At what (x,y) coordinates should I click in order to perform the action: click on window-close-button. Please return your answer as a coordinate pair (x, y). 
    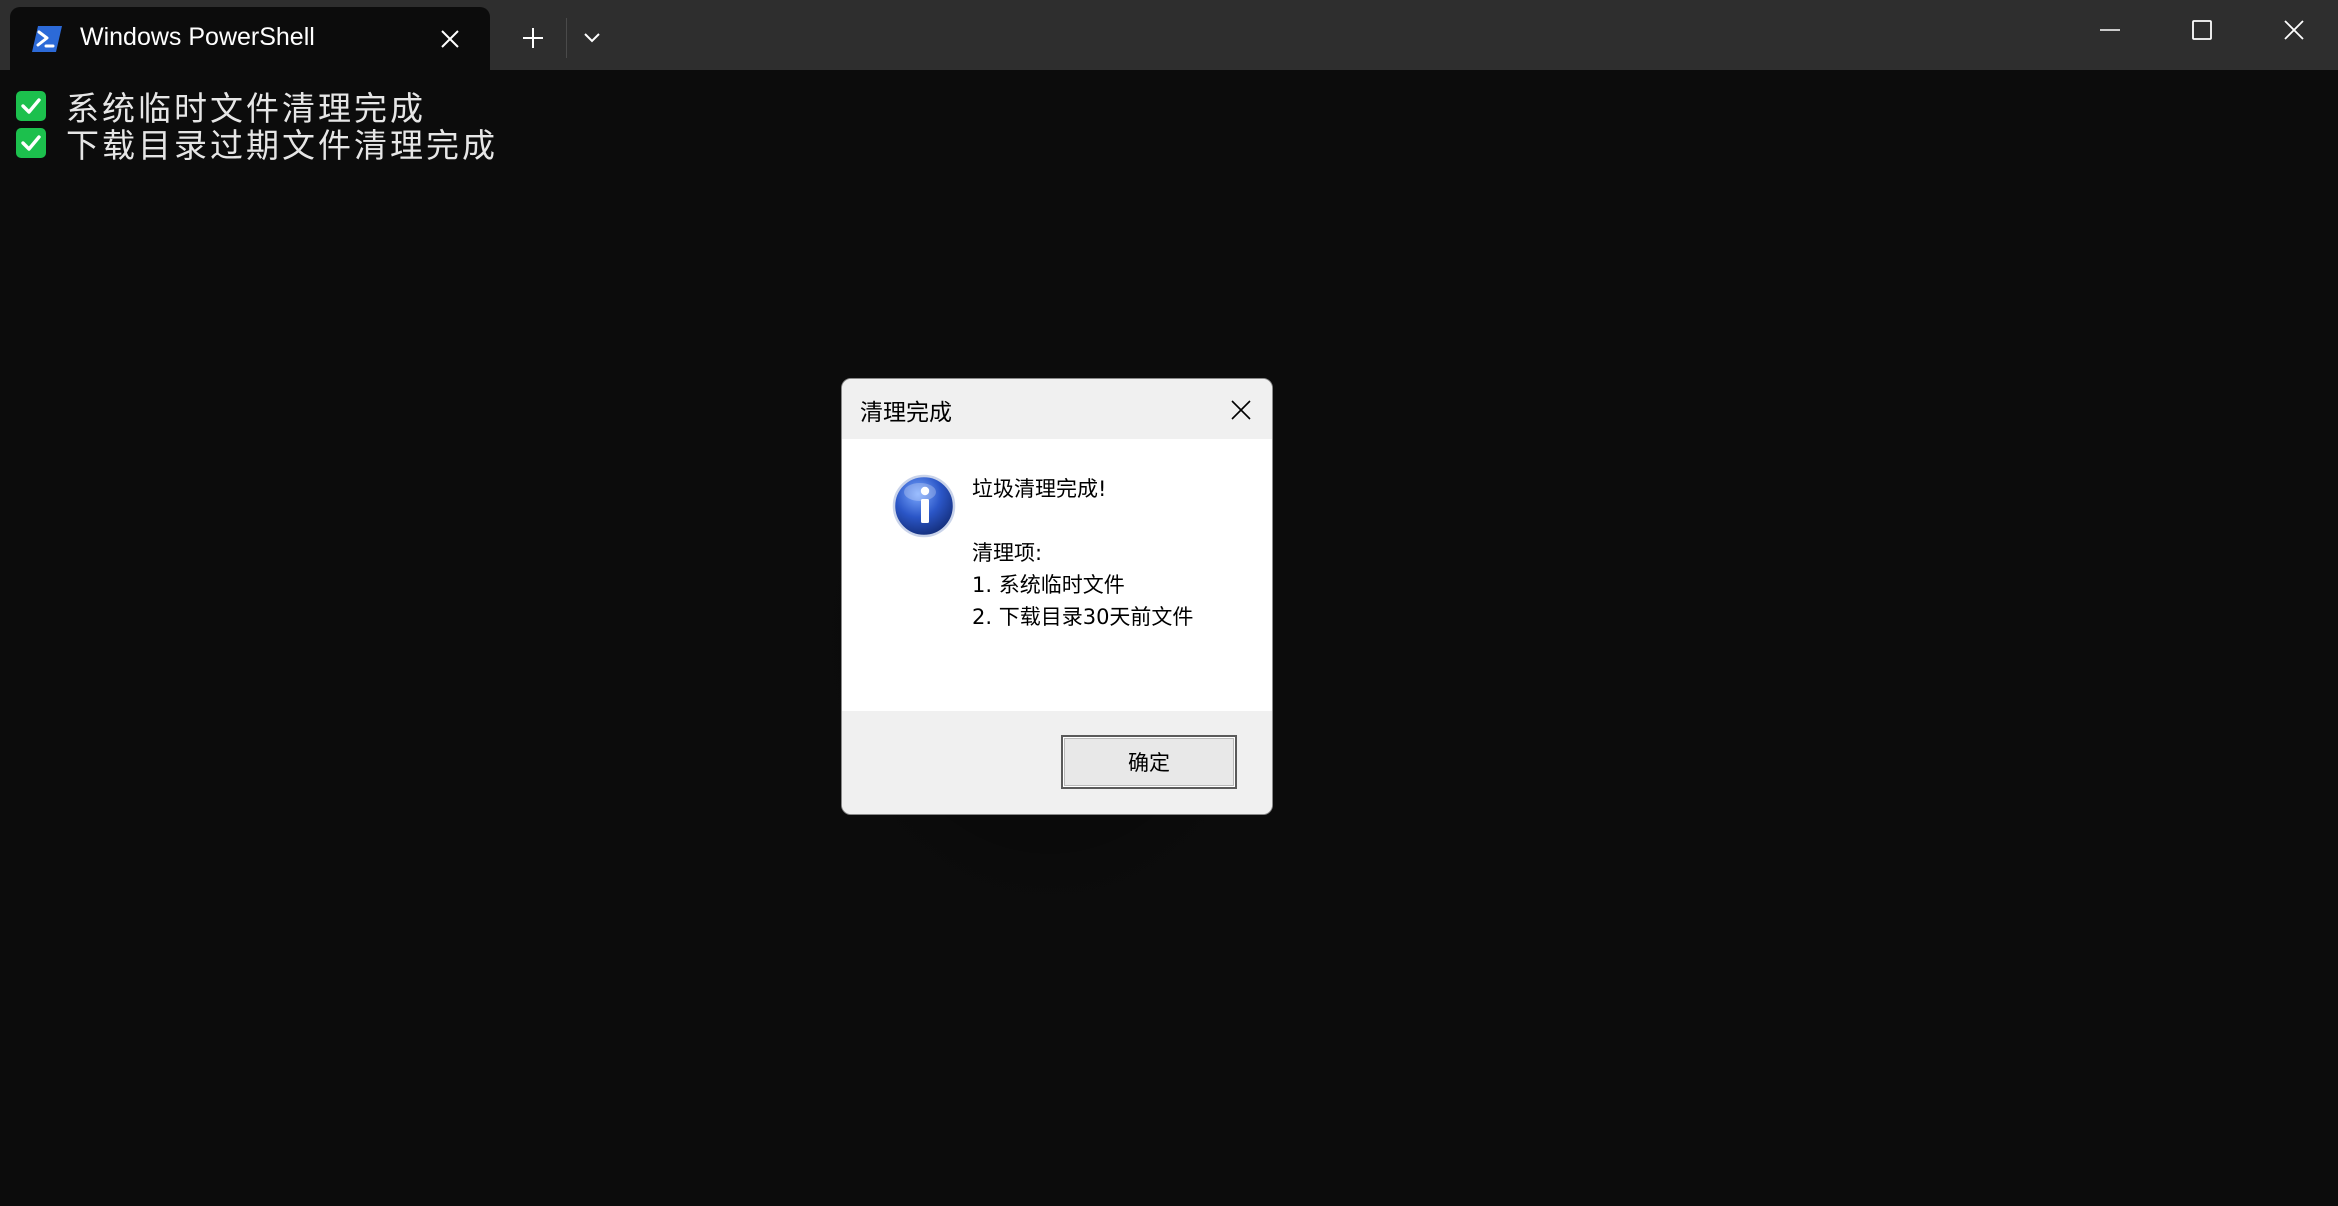
    Looking at the image, I should click on (2293, 30).